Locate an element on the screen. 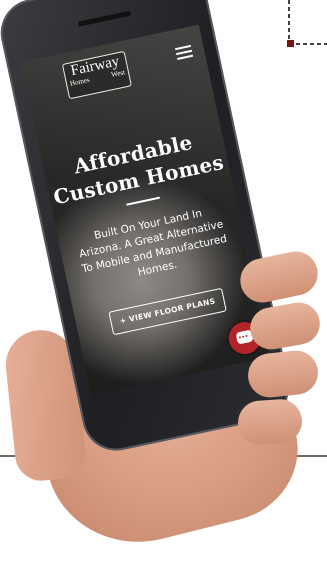  chat-dots: ••• is located at coordinates (243, 337).